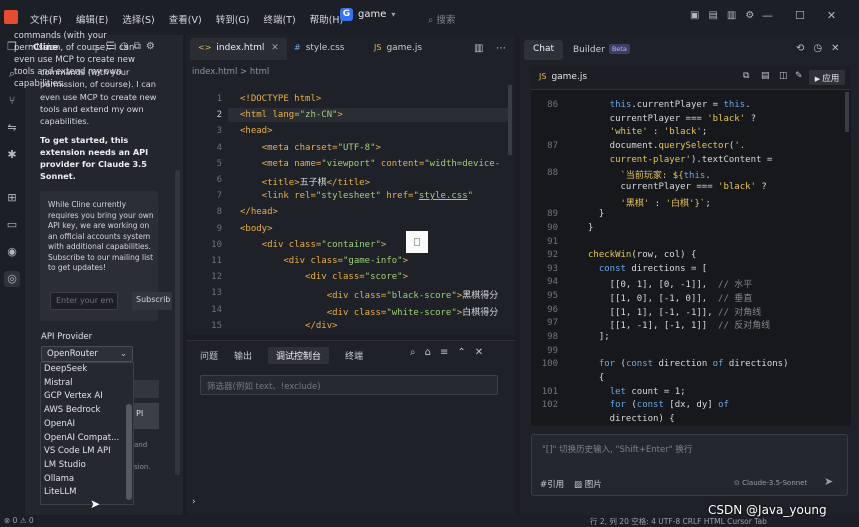  What do you see at coordinates (817, 48) in the screenshot?
I see `history-icon: ◷` at bounding box center [817, 48].